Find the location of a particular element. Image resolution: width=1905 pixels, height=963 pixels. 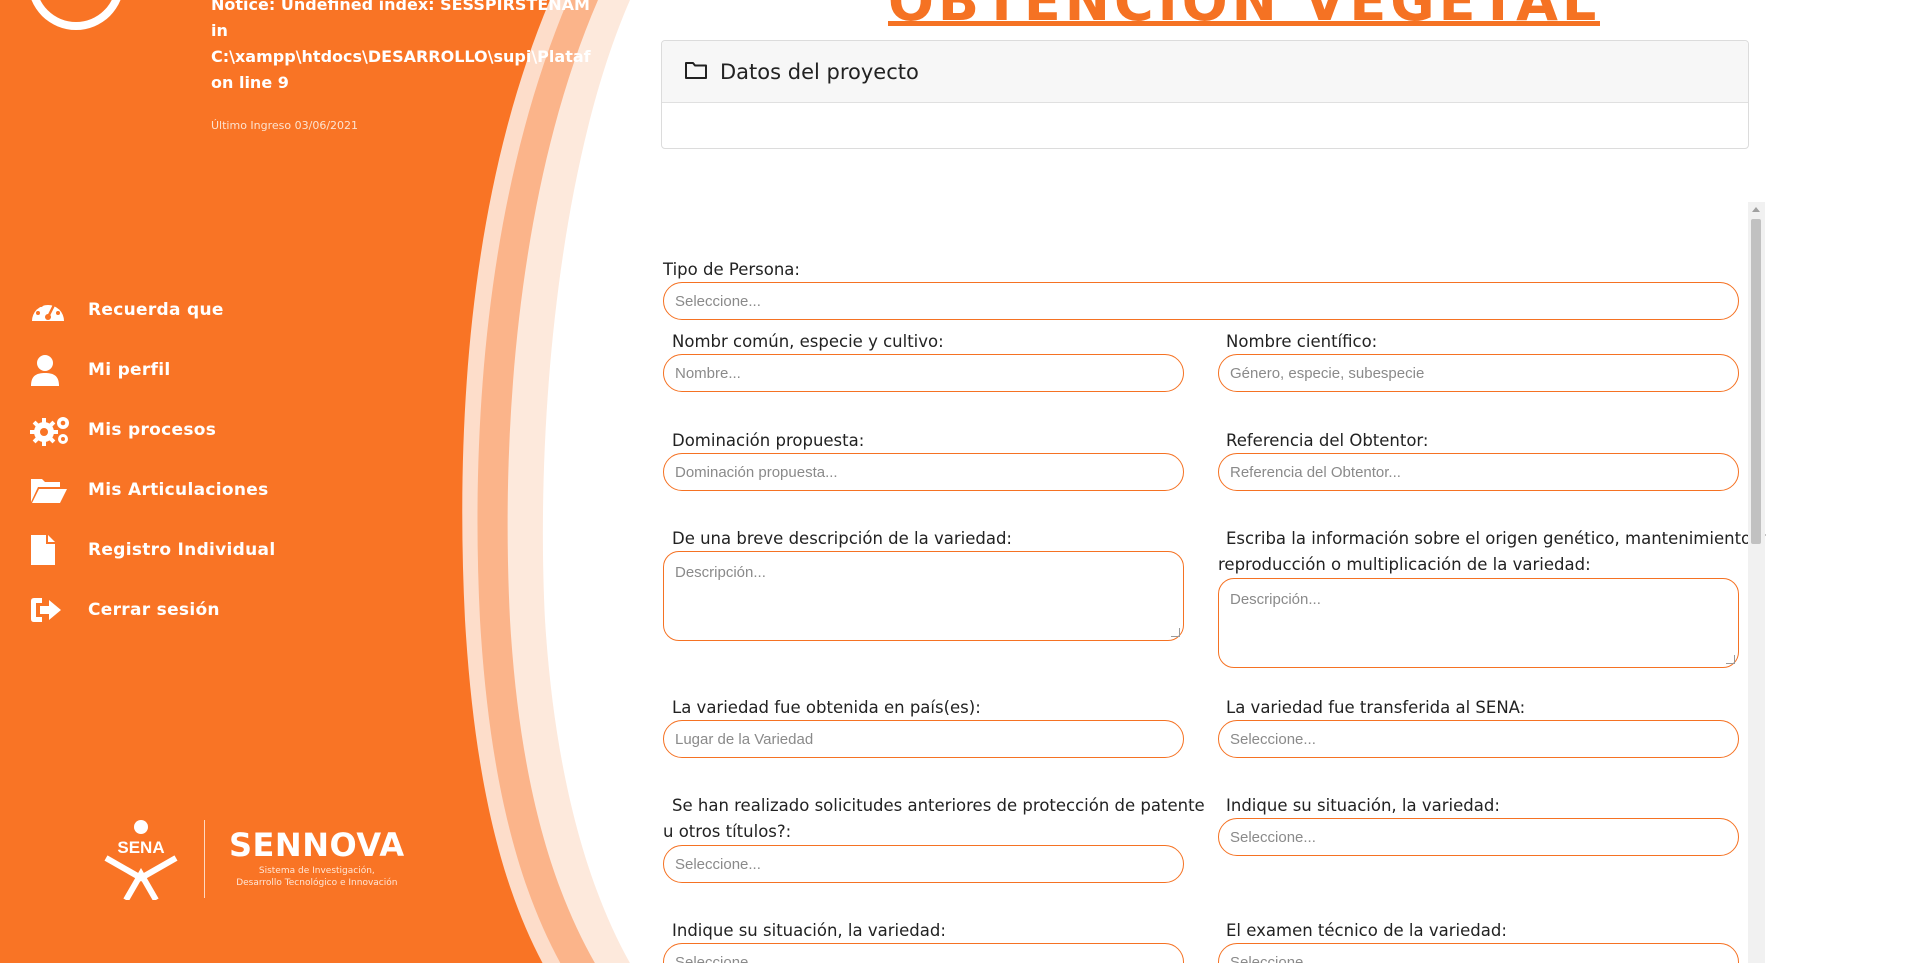

sidebar-item-label: Registro Individual is located at coordinates (182, 550).